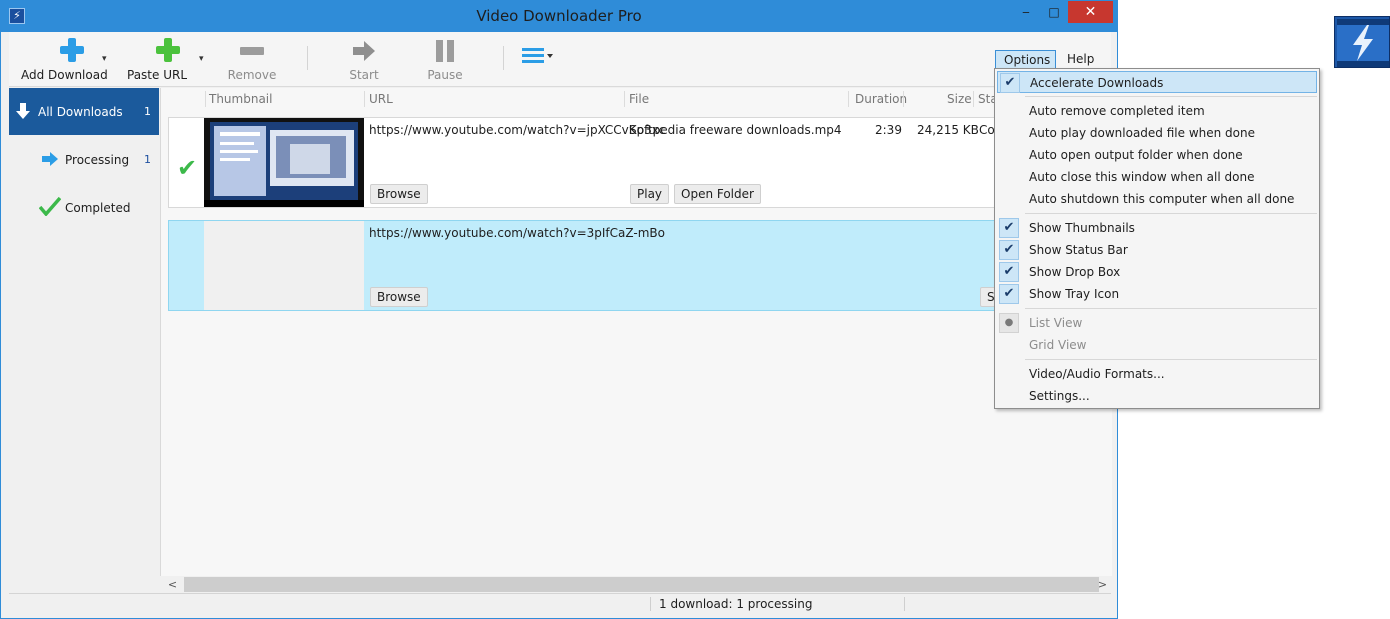  I want to click on close-button: ✕, so click(1090, 12).